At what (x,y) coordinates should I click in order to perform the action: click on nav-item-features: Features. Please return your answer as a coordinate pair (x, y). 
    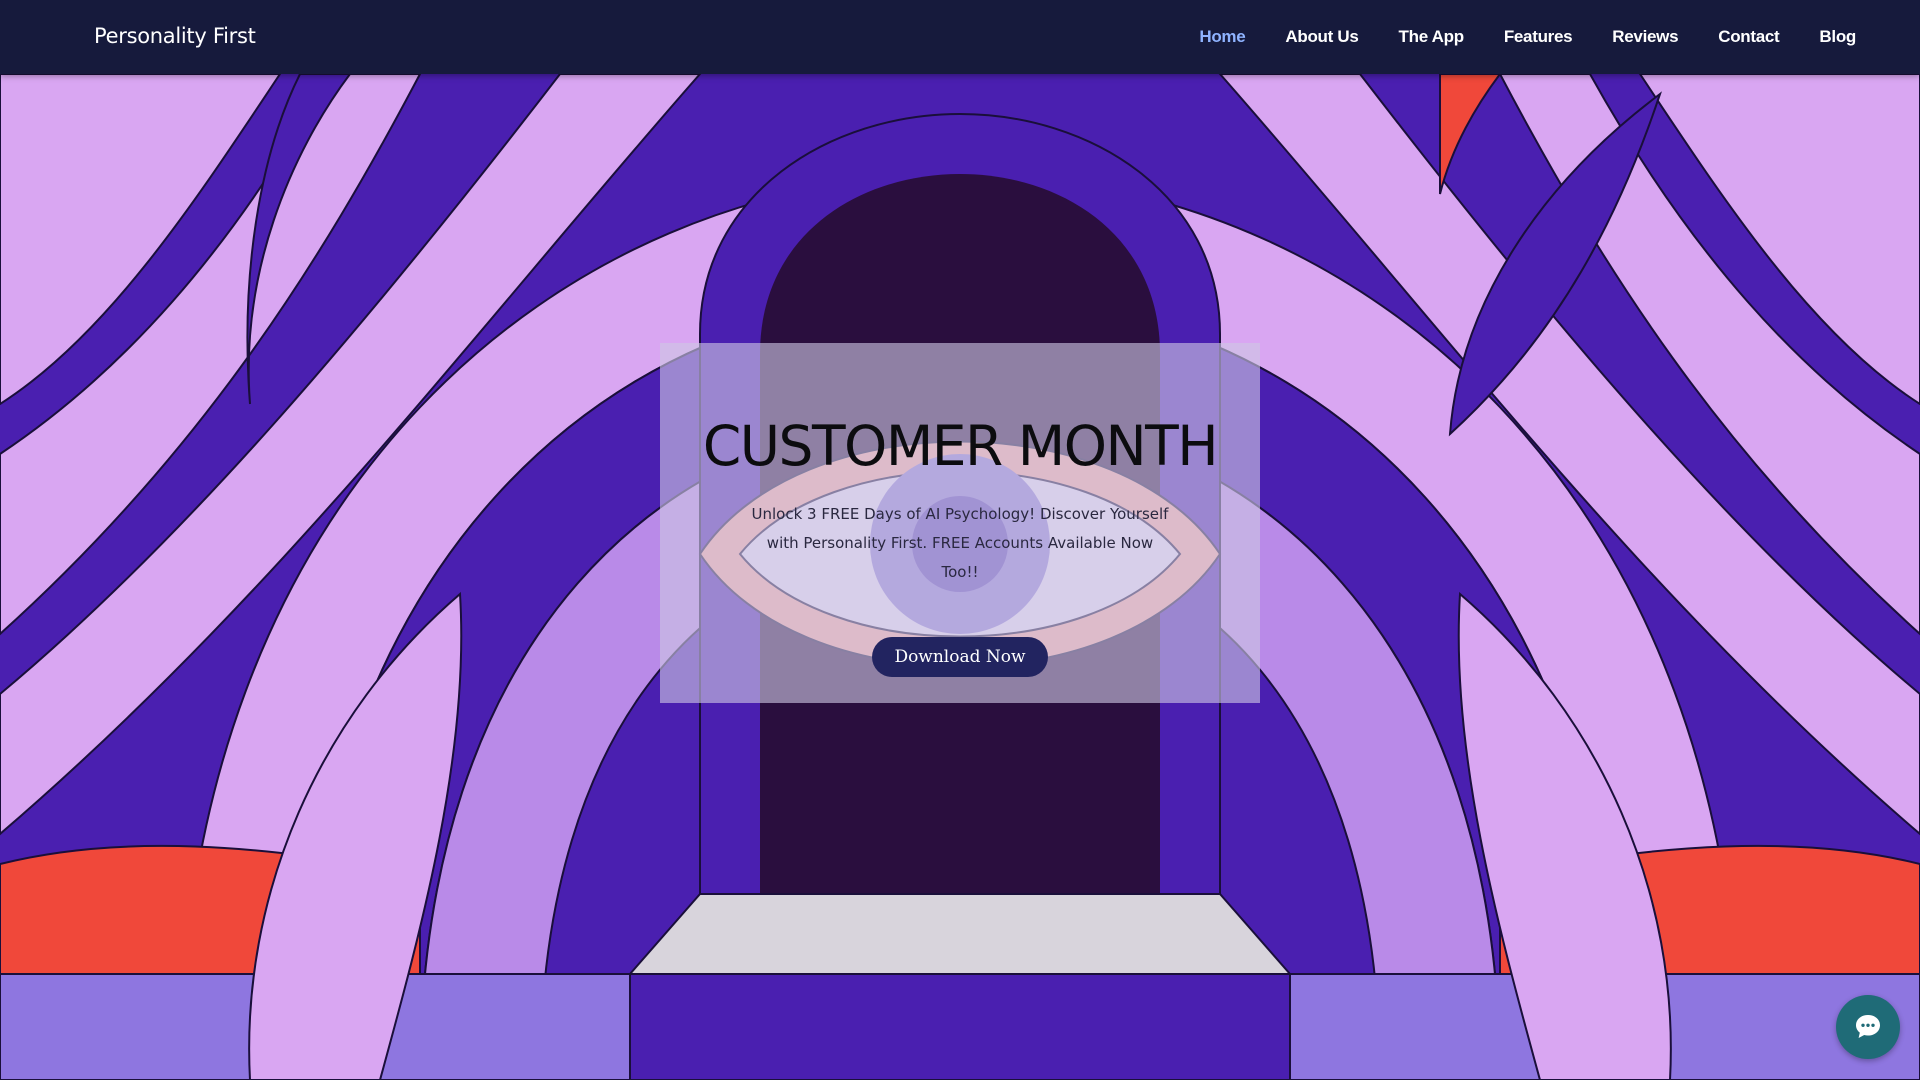
    Looking at the image, I should click on (1538, 37).